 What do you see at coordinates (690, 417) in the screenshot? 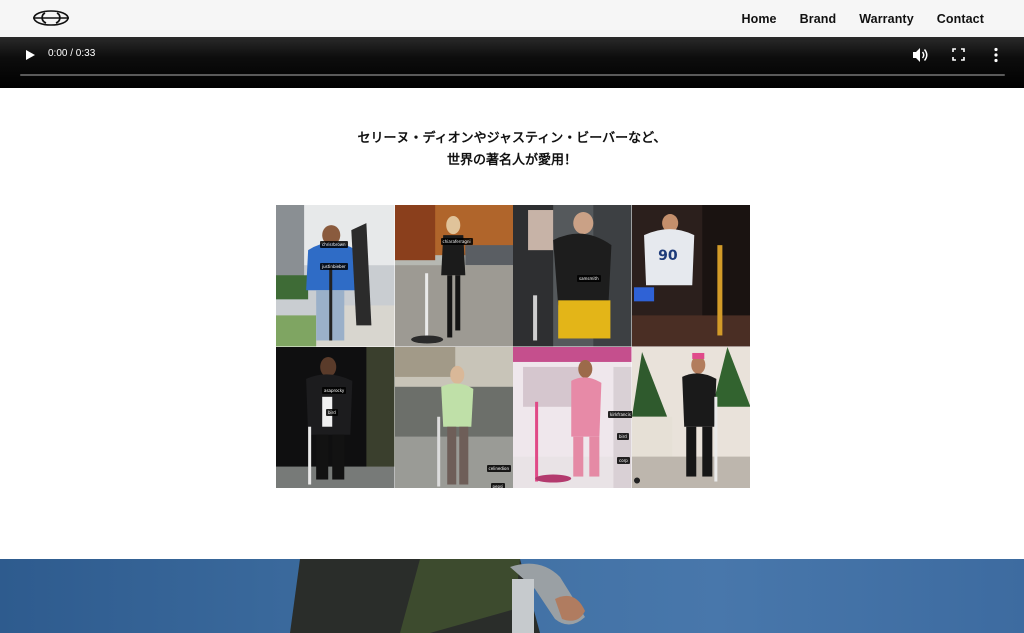
I see `celebrity-photo` at bounding box center [690, 417].